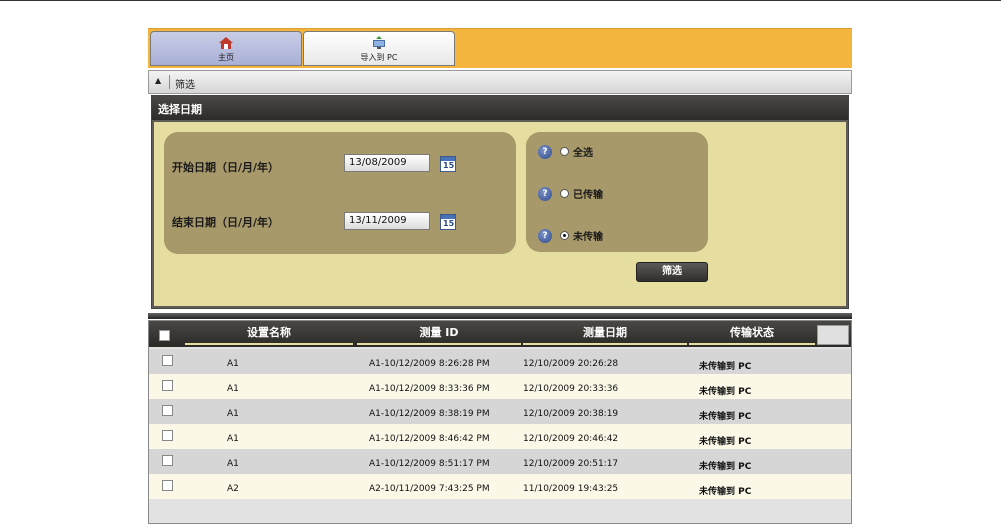 The image size is (1001, 527). Describe the element at coordinates (570, 193) in the screenshot. I see `option-transferred: ? 已传输` at that location.